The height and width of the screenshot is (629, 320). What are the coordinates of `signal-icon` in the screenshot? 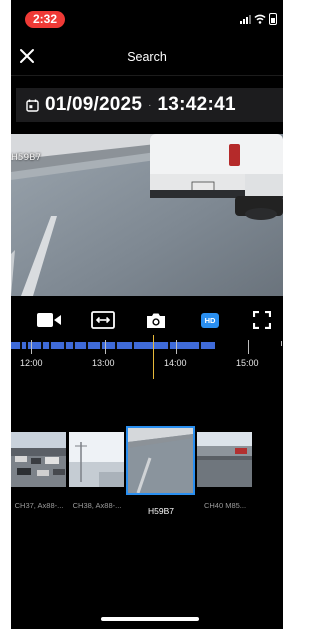 It's located at (245, 19).